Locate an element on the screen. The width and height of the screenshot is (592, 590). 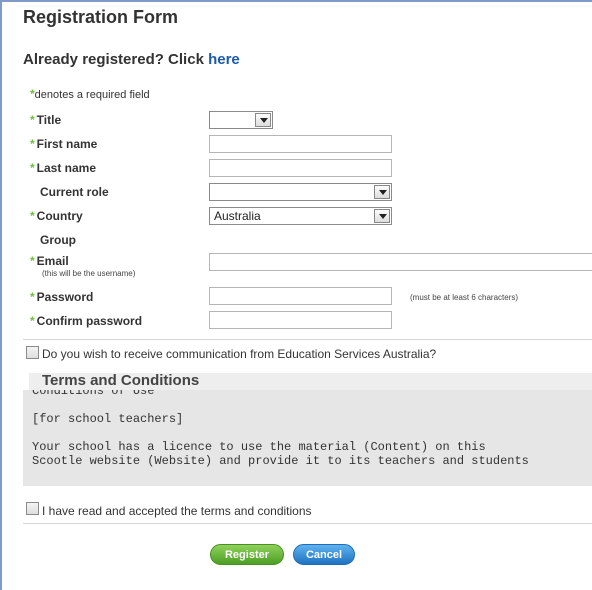
form-title: Registration Form is located at coordinates (101, 17).